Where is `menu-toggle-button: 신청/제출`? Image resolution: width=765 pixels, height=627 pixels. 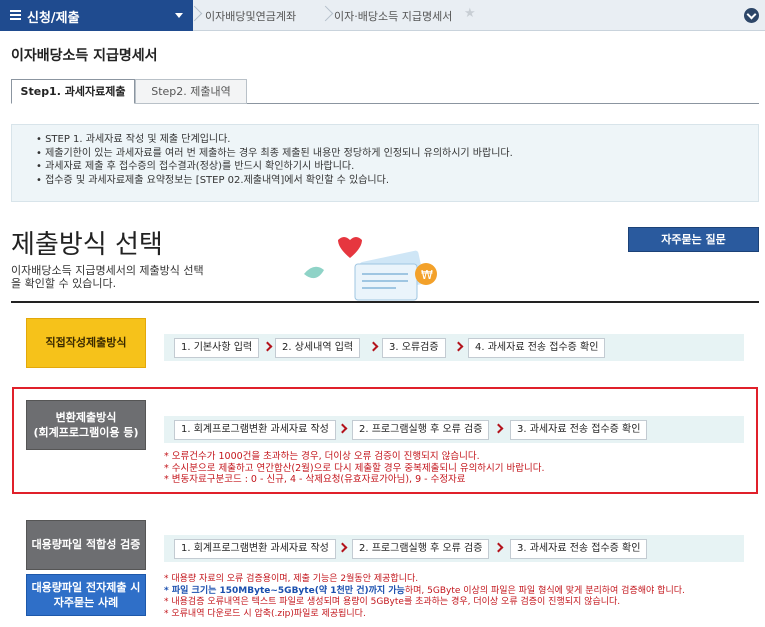 menu-toggle-button: 신청/제출 is located at coordinates (96, 15).